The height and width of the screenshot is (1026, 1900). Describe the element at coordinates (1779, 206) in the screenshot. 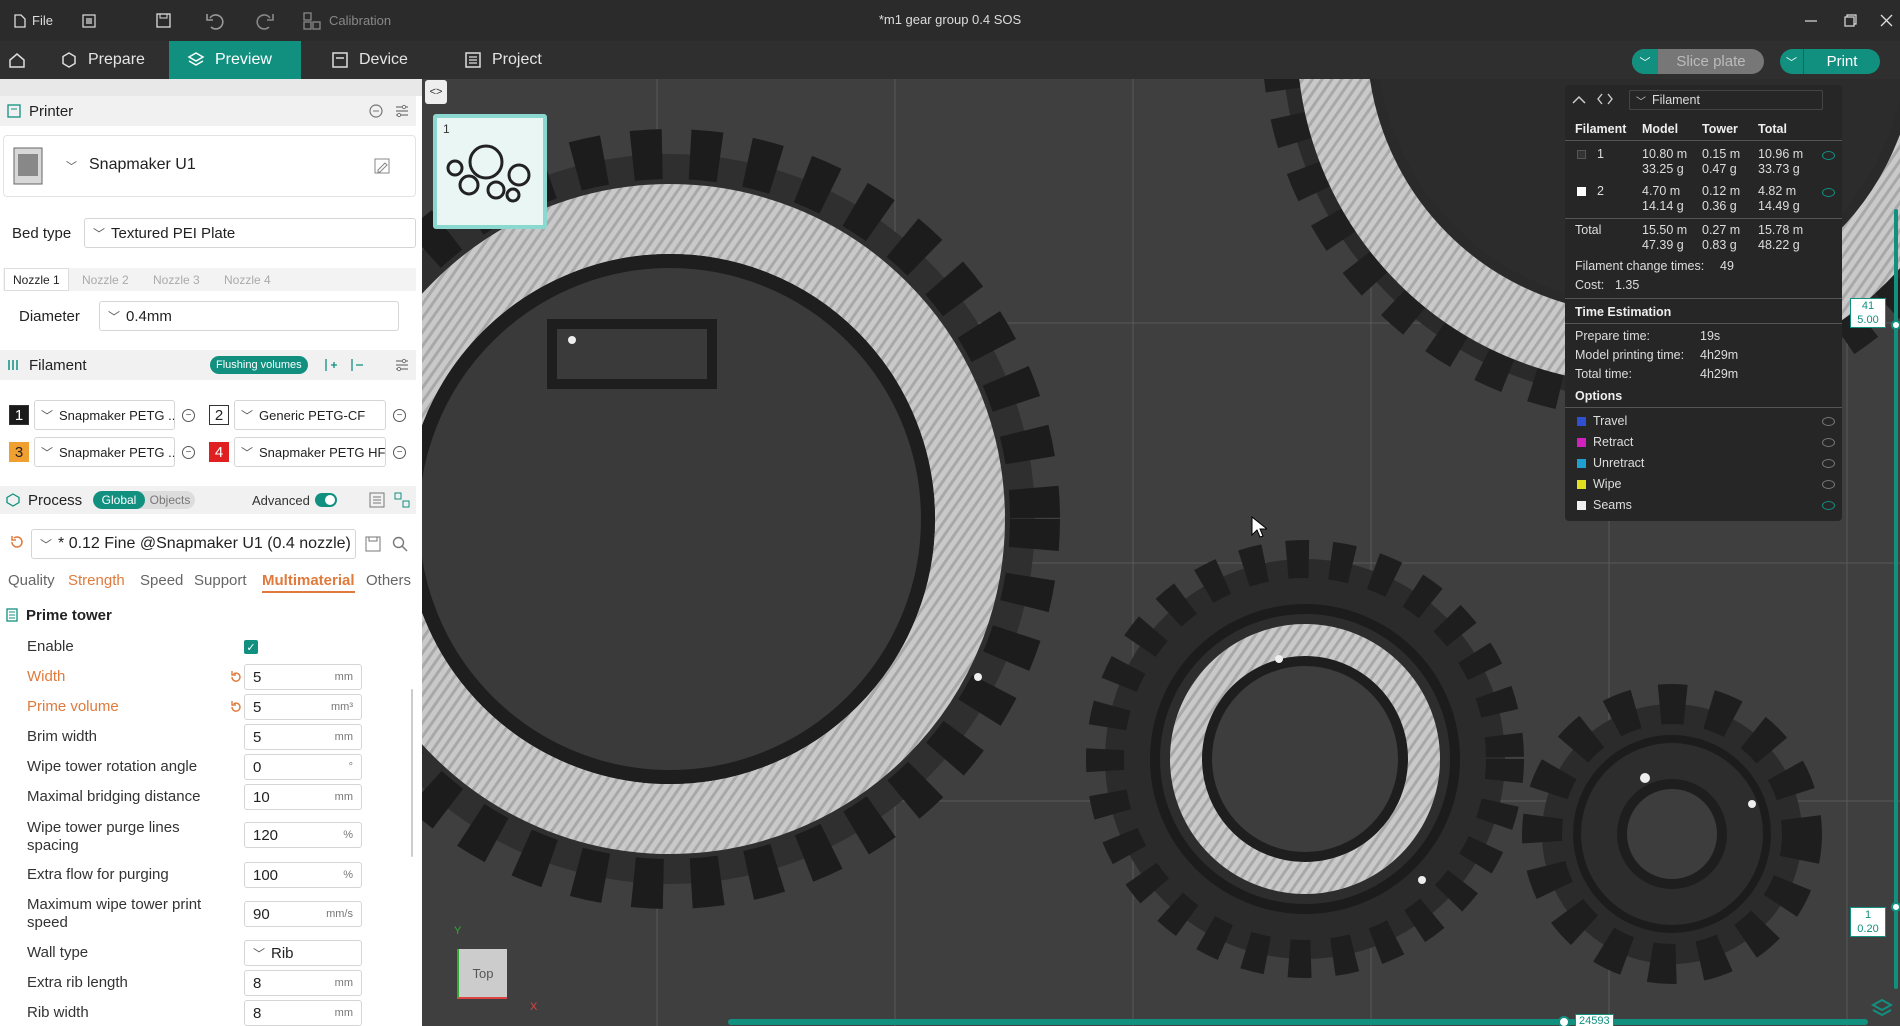

I see `filament-2-total-g: 14.49 g` at that location.